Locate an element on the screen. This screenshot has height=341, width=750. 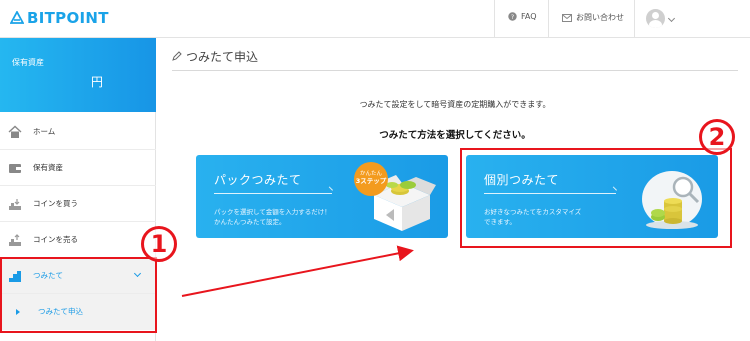
user-avatar is located at coordinates (655, 18).